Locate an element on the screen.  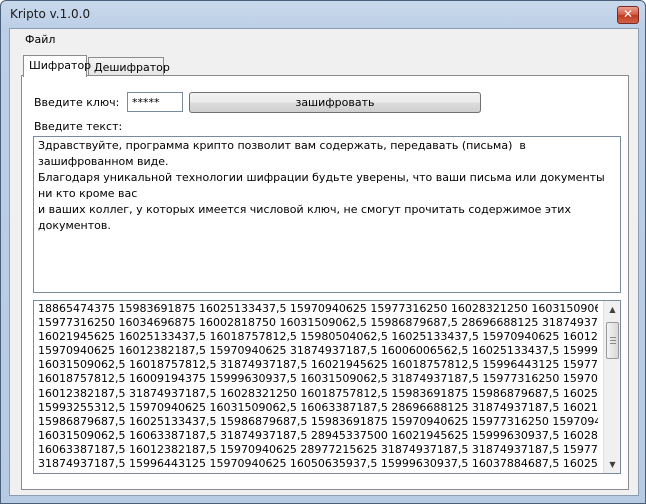
encrypt-button: зашифровать is located at coordinates (335, 102).